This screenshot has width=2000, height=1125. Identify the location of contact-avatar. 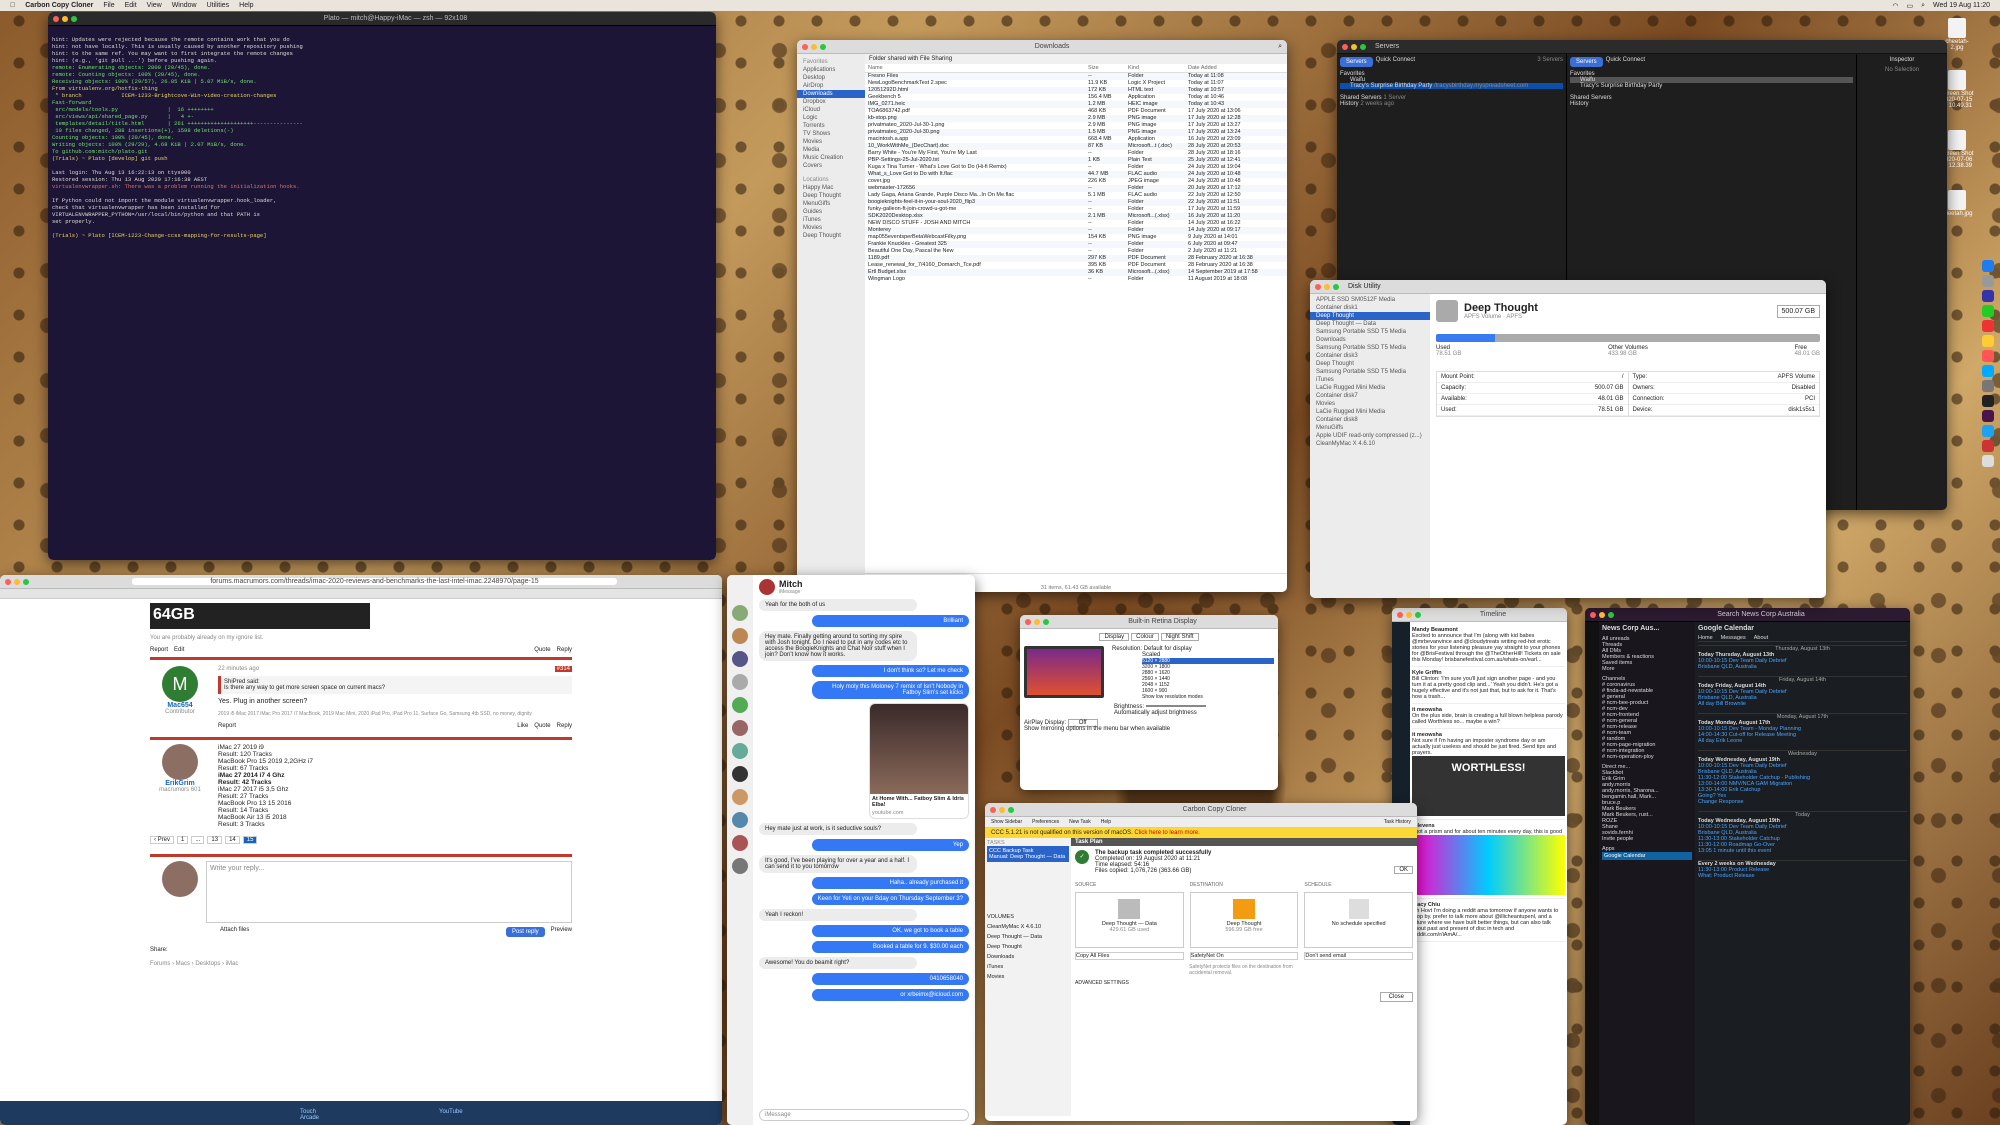
(767, 587).